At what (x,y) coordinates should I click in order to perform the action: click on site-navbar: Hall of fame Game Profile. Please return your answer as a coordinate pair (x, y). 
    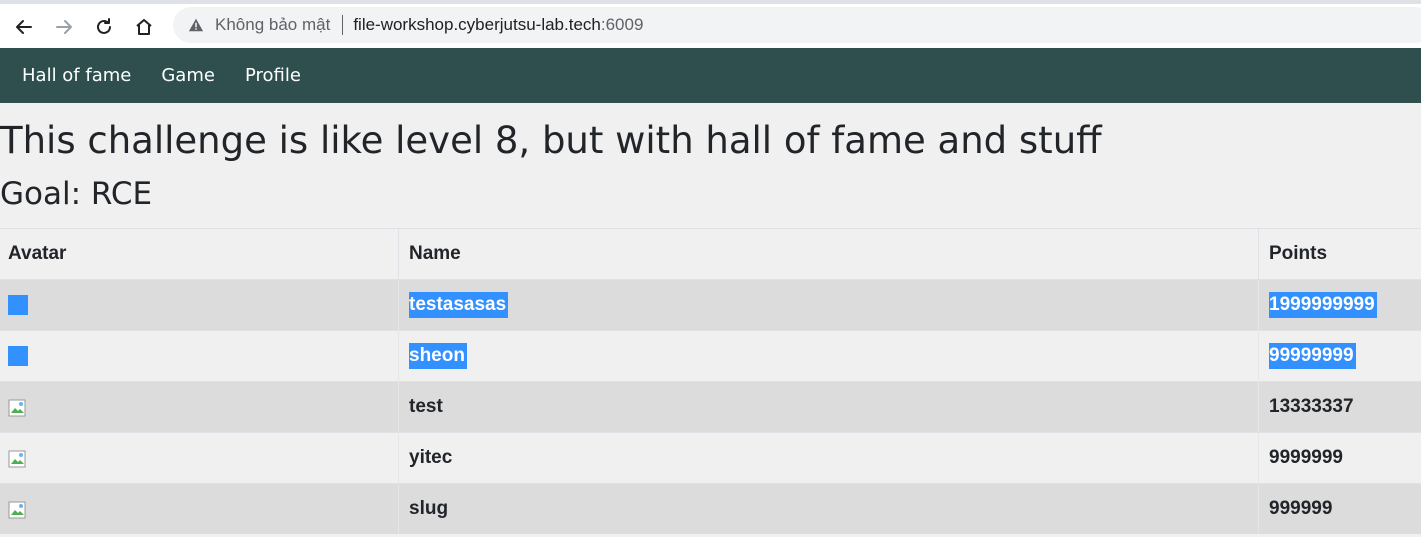
    Looking at the image, I should click on (710, 75).